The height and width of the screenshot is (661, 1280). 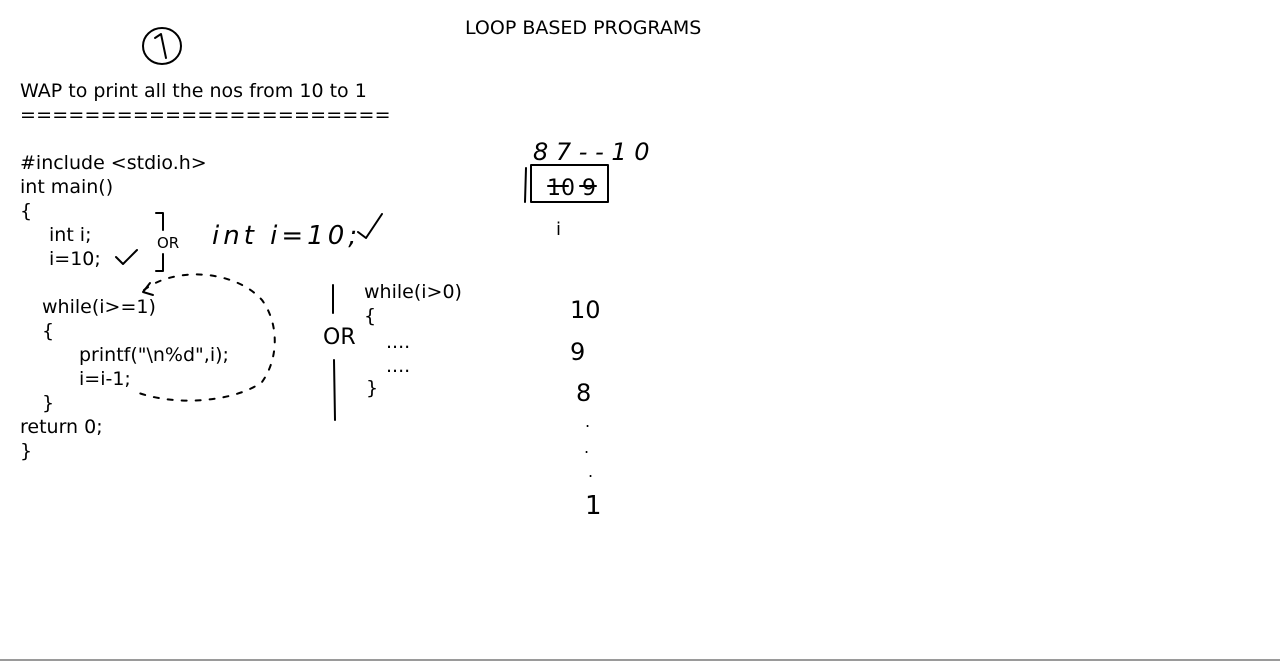 I want to click on output-ellipsis-3: ., so click(x=590, y=471).